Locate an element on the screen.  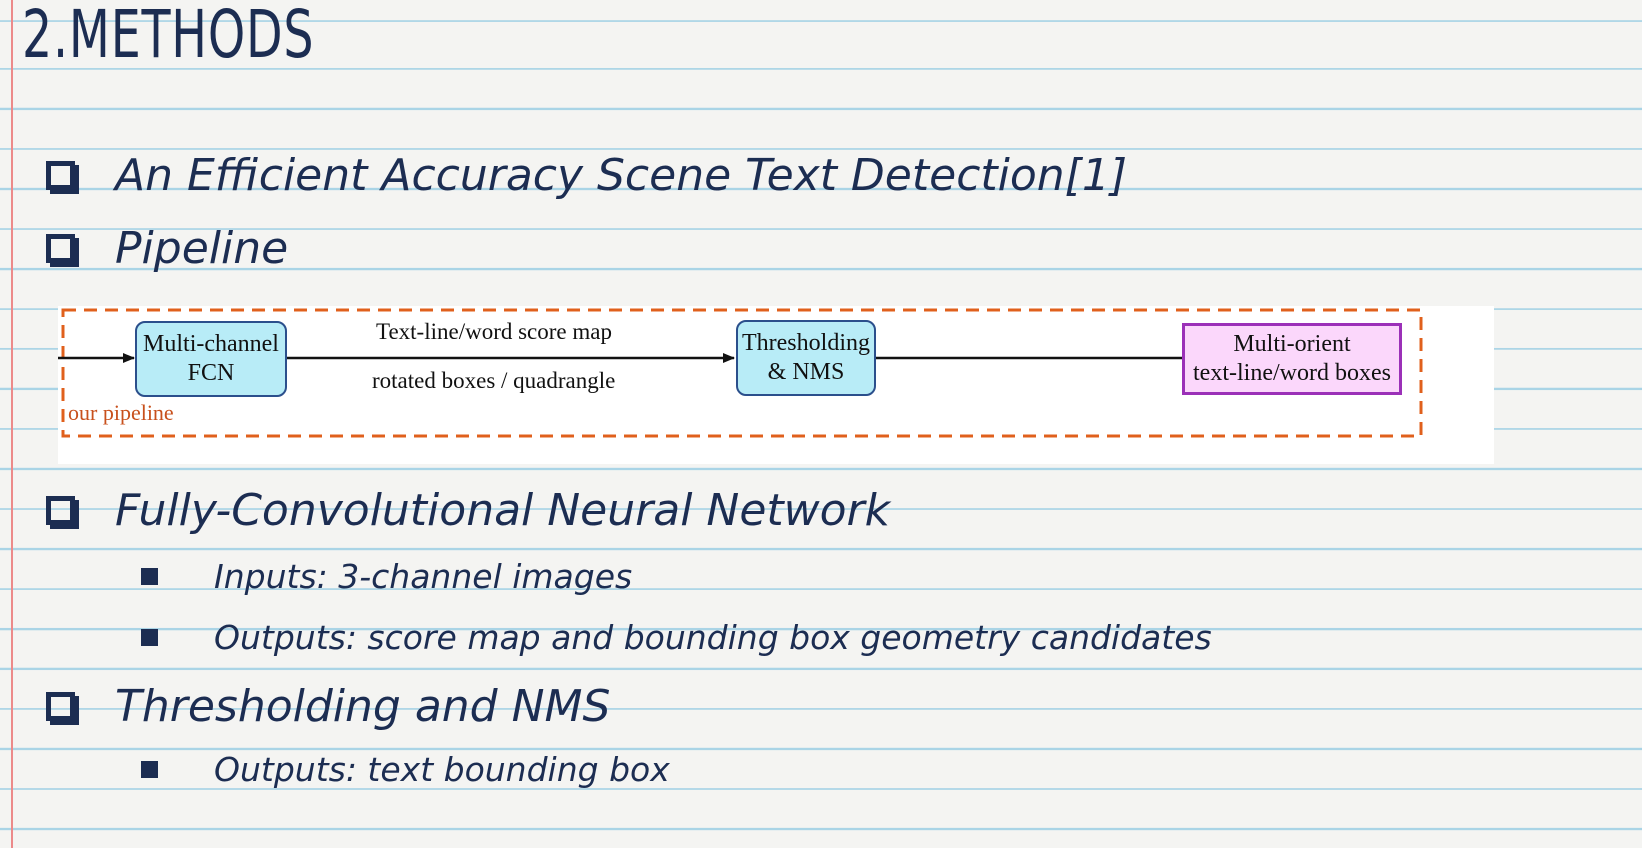
bullet-thresholding-nms: Thresholding and NMS is located at coordinates (328, 706).